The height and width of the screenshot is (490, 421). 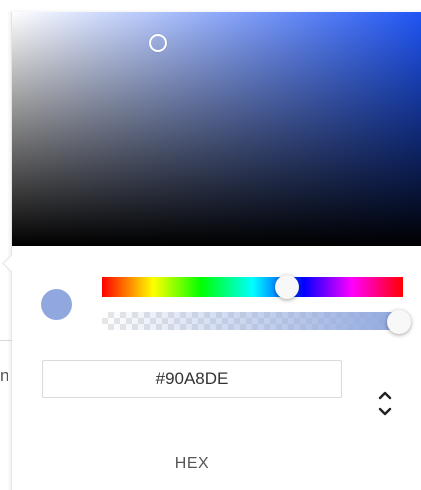 I want to click on background-text-fragment: n, so click(x=4, y=375).